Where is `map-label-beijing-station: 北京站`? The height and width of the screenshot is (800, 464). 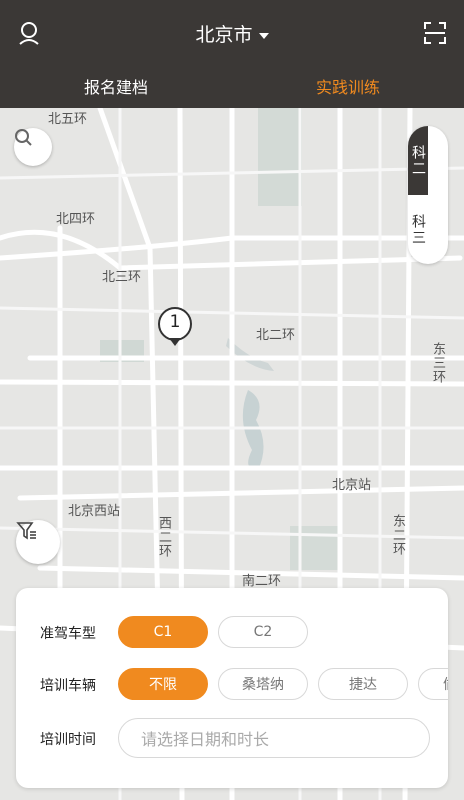
map-label-beijing-station: 北京站 is located at coordinates (352, 485).